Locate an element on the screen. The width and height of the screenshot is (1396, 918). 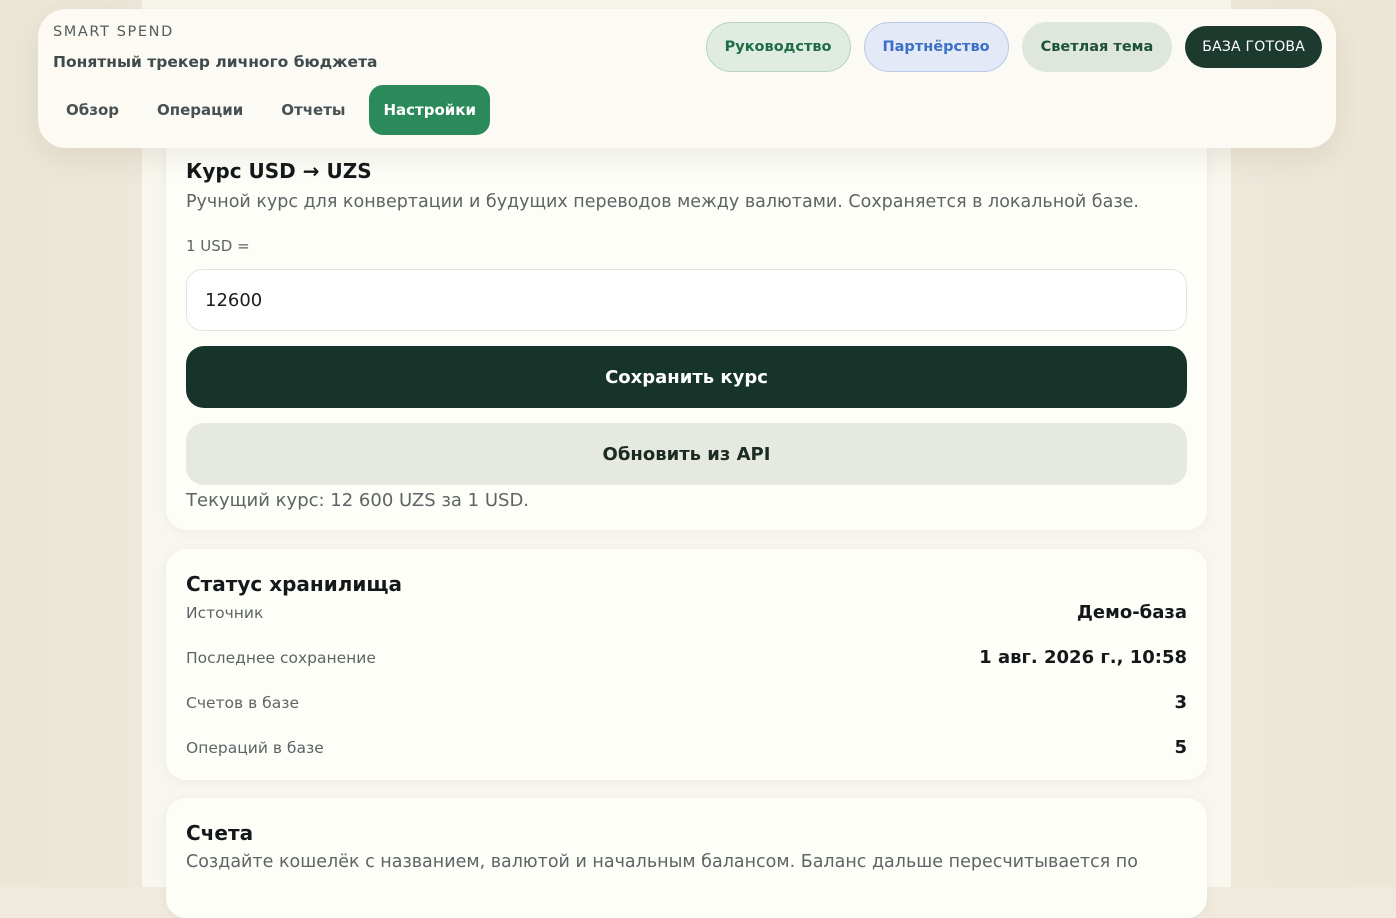
tab-overview: Обзор is located at coordinates (92, 110).